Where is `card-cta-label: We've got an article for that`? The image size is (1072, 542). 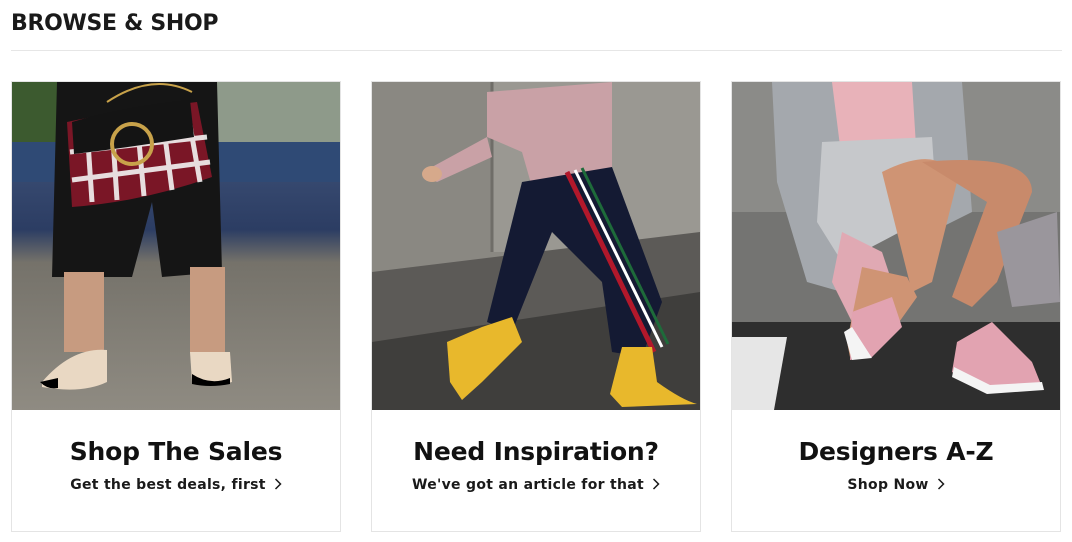
card-cta-label: We've got an article for that is located at coordinates (528, 485).